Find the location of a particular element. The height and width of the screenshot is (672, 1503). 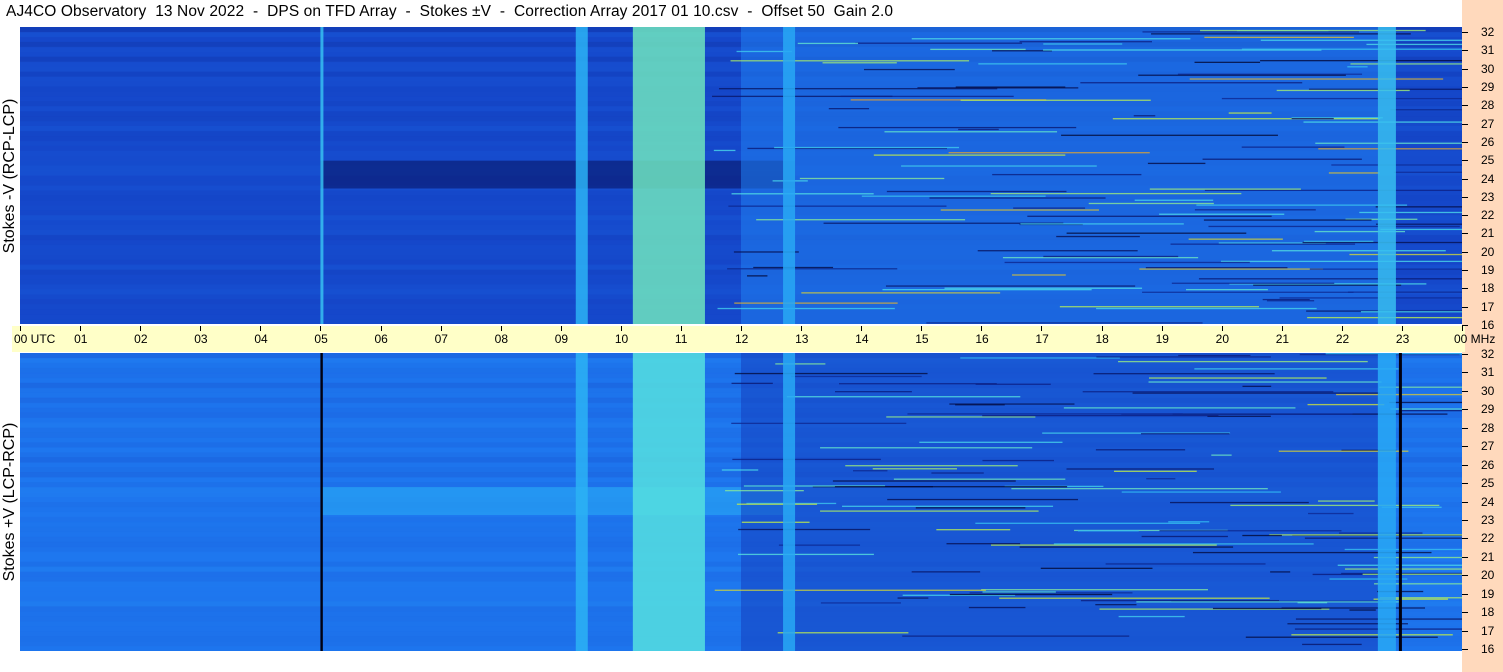

frequency-tick-label: 26 is located at coordinates (1488, 141).